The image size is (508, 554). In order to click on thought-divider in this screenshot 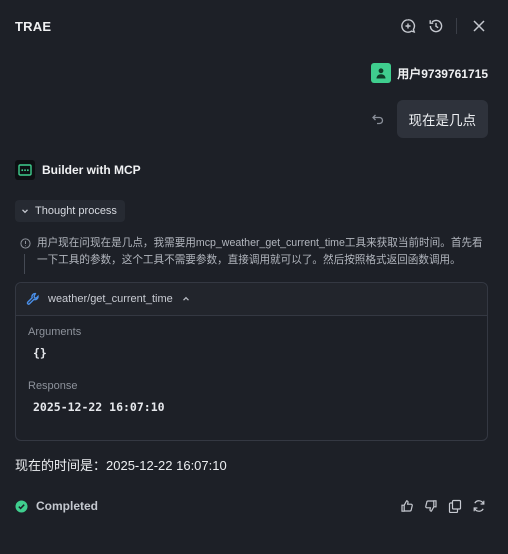, I will do `click(24, 264)`.